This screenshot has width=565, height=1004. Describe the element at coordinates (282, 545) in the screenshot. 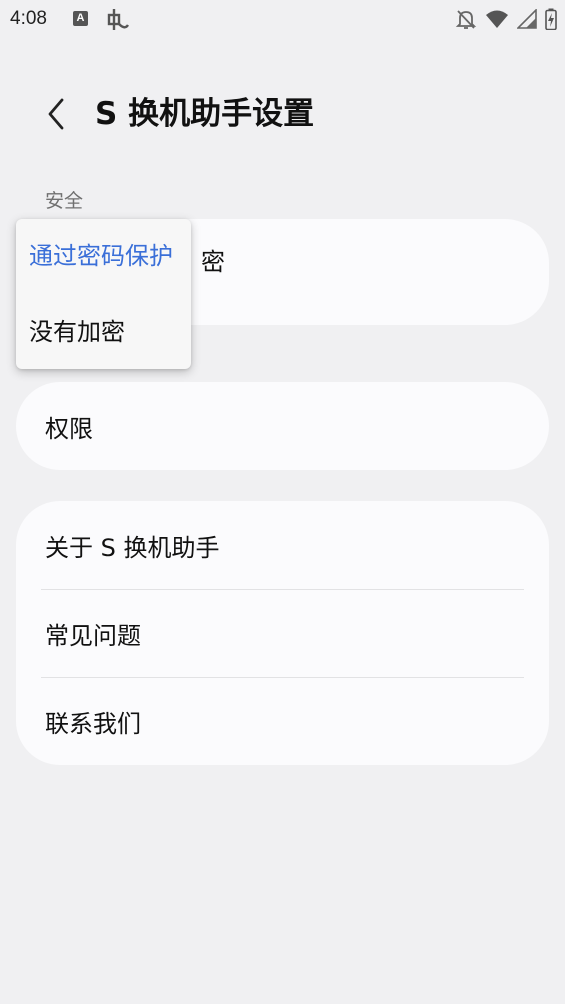

I see `about-row: 关于 S 换机助手` at that location.